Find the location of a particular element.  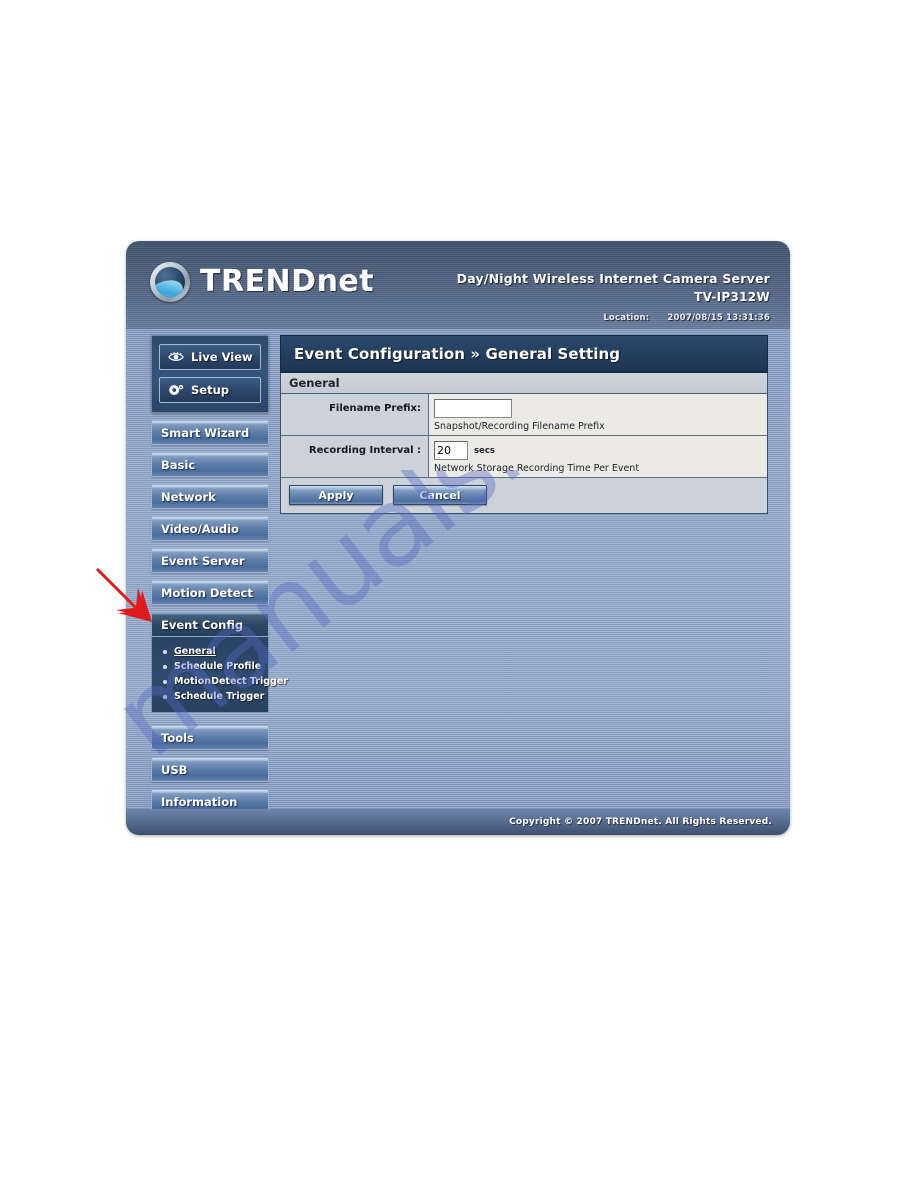

sidebar-item-label: Event Config is located at coordinates (202, 624).